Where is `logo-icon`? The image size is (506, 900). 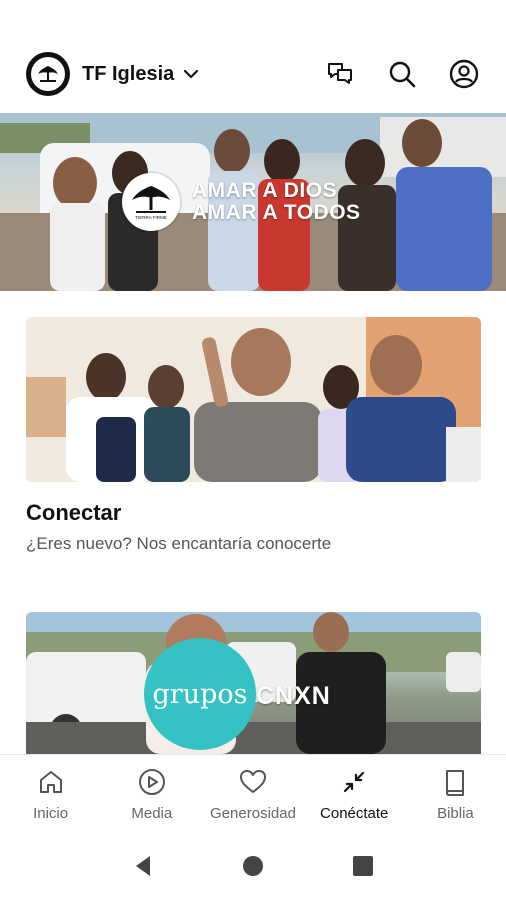
logo-icon is located at coordinates (48, 74).